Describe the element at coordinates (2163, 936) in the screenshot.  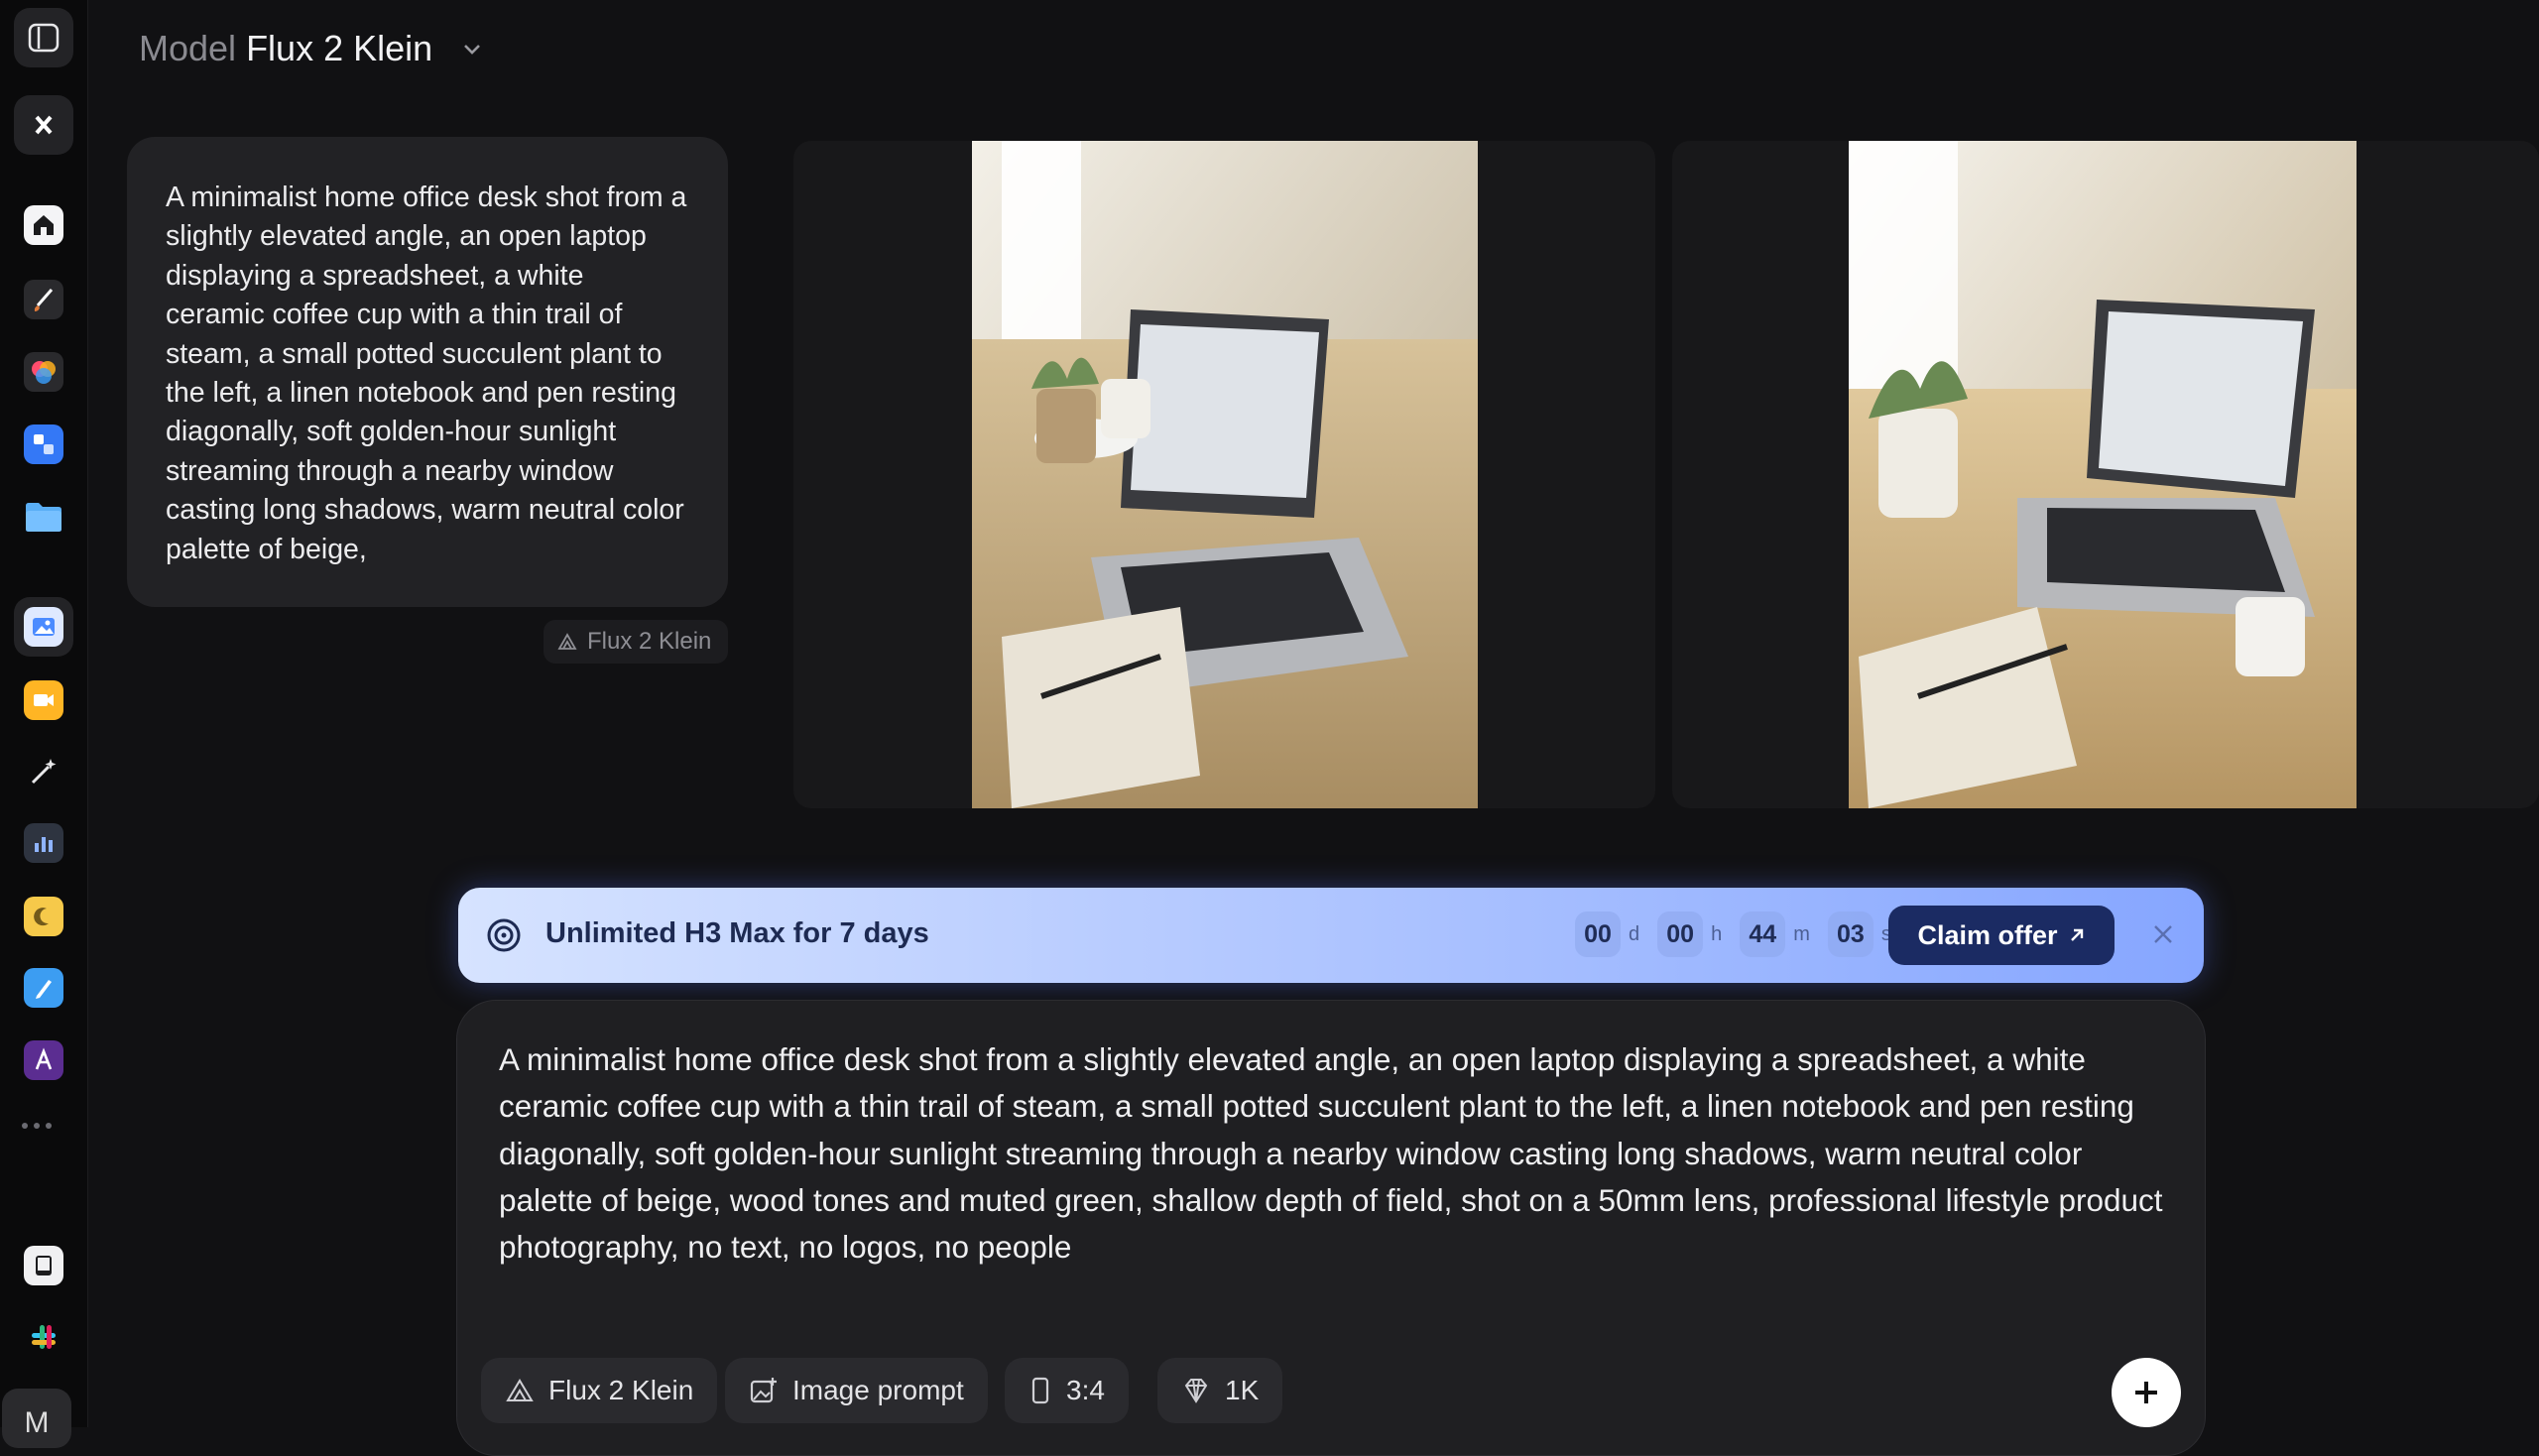
I see `close-icon` at that location.